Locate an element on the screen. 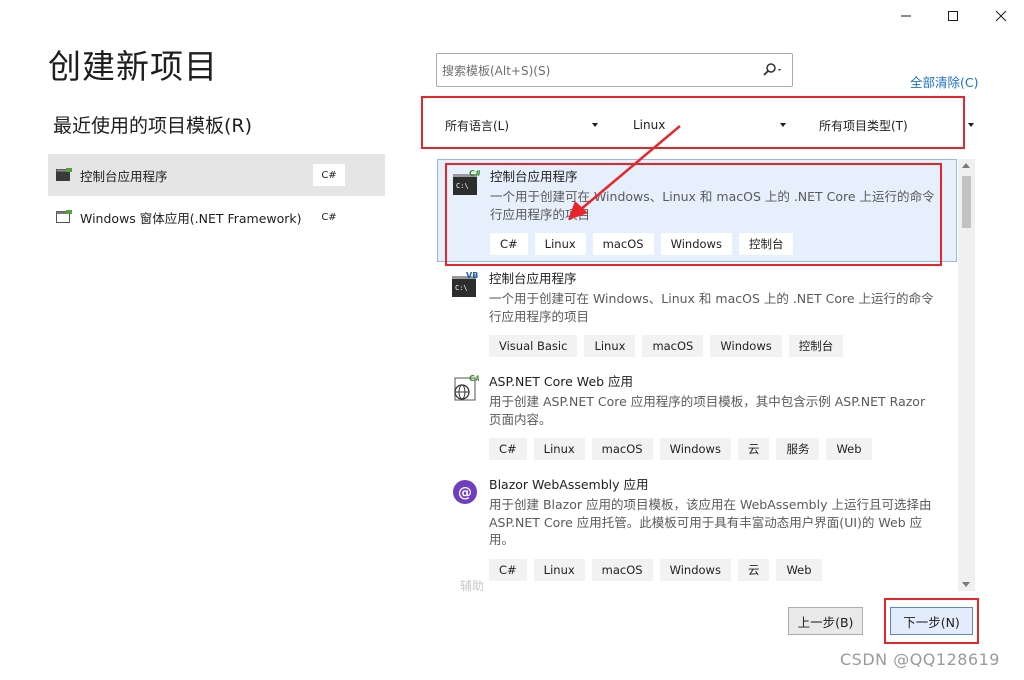  console-vb-icon: C:\ VB is located at coordinates (465, 284).